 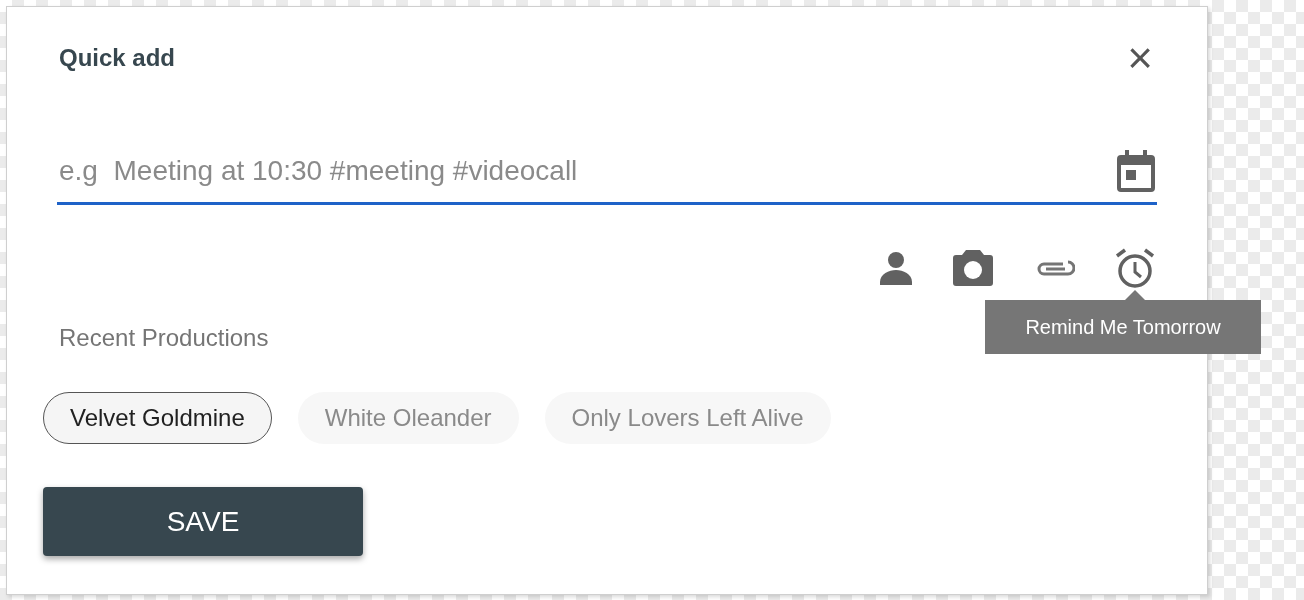 What do you see at coordinates (973, 268) in the screenshot?
I see `camera-icon` at bounding box center [973, 268].